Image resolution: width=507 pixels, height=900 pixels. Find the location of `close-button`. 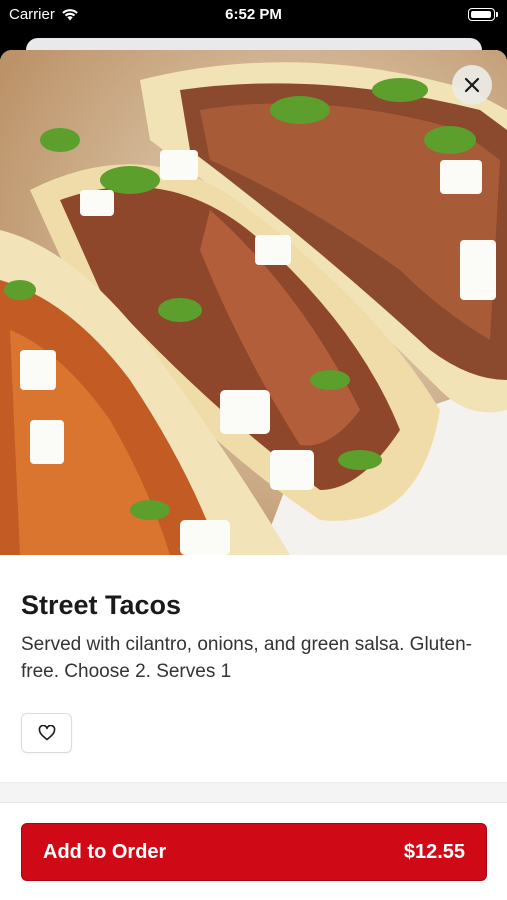

close-button is located at coordinates (472, 85).